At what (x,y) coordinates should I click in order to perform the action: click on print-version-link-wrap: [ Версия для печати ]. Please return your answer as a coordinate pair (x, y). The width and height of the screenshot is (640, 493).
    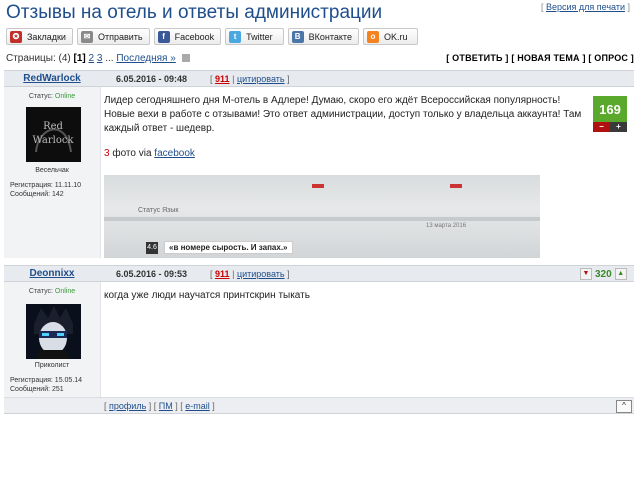
    Looking at the image, I should click on (585, 7).